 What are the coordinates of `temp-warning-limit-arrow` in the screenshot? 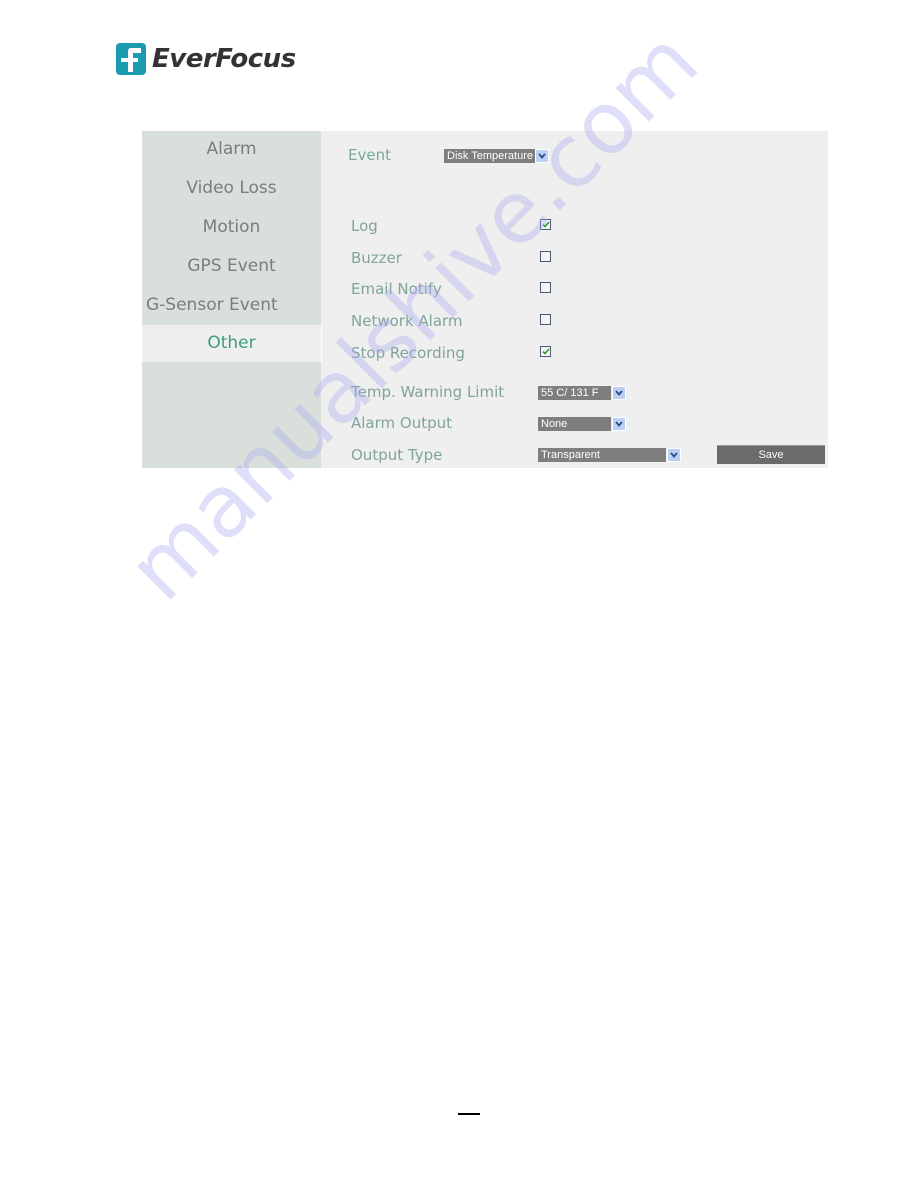 It's located at (619, 393).